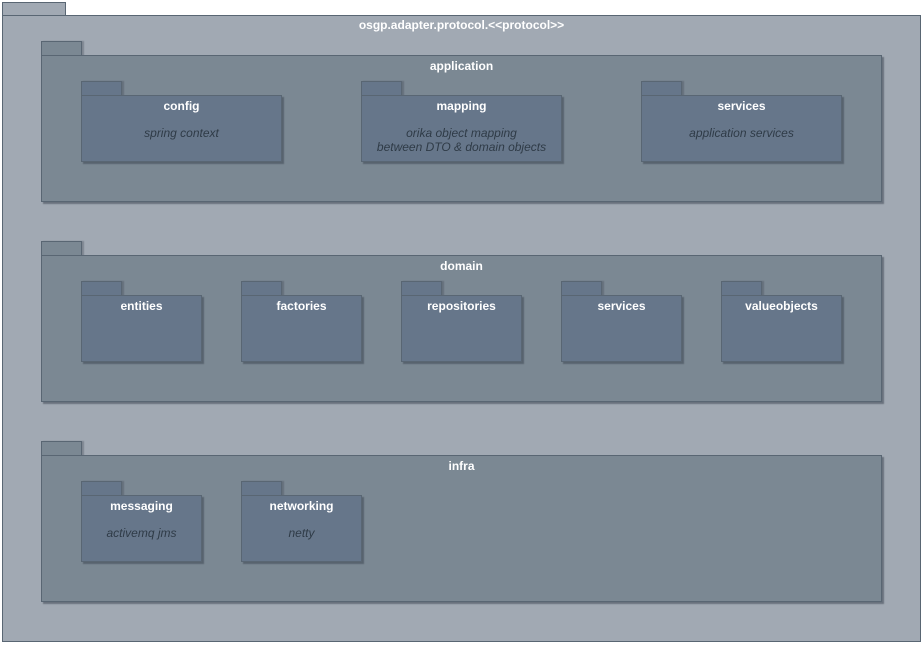 This screenshot has height=645, width=924. I want to click on valueobjects-package: valueobjects, so click(782, 322).